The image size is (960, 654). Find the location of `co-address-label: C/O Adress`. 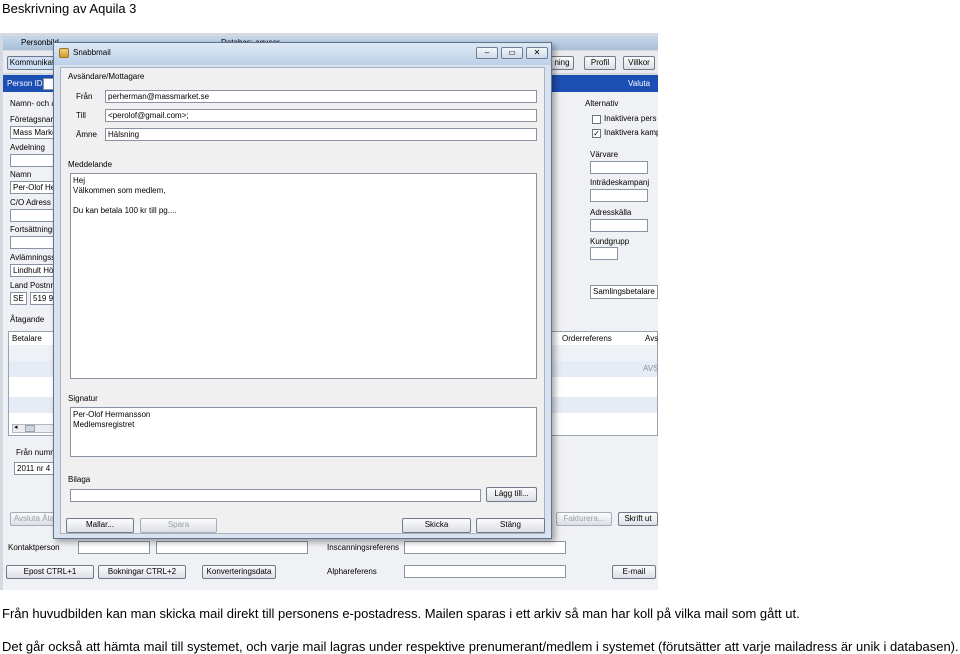

co-address-label: C/O Adress is located at coordinates (30, 202).